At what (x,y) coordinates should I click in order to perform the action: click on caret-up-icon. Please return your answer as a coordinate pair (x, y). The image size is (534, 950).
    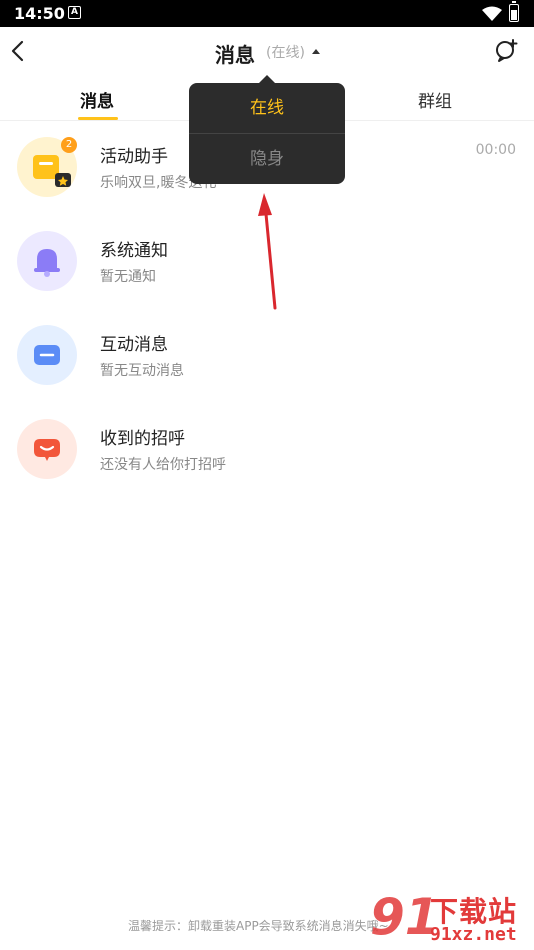
    Looking at the image, I should click on (316, 51).